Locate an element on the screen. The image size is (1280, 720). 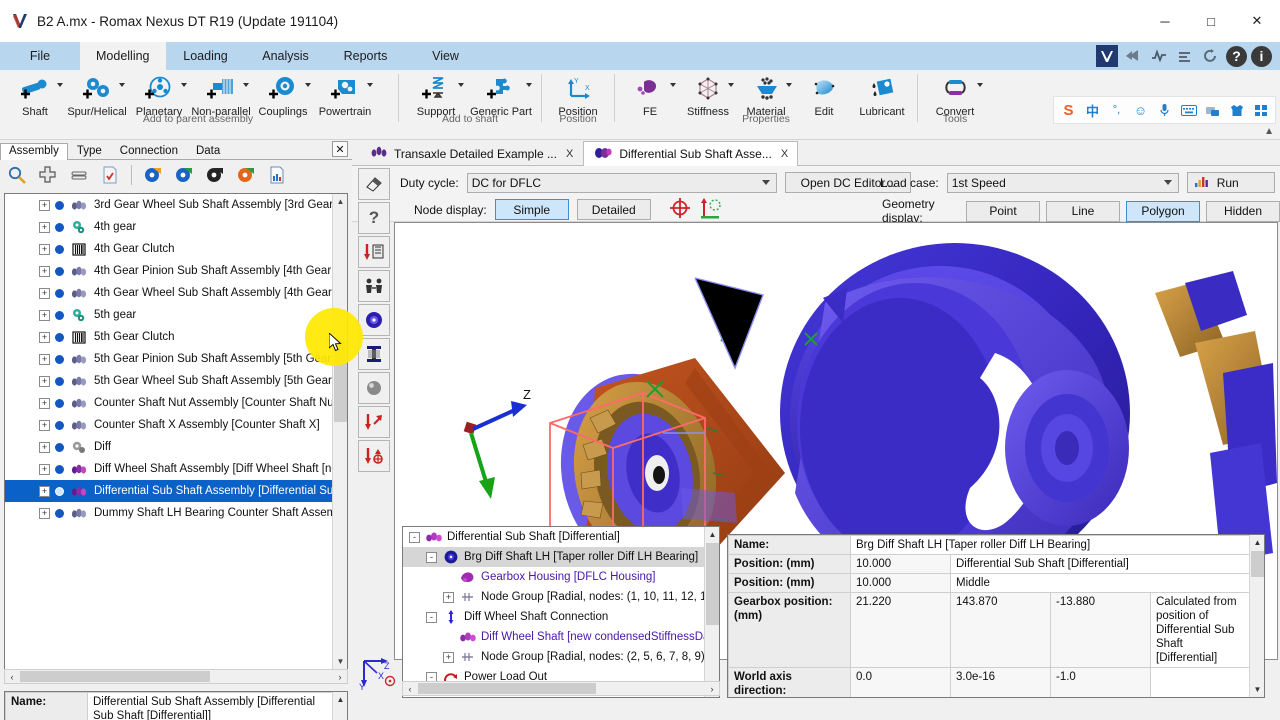
import-blue-icon is located at coordinates (153, 175).